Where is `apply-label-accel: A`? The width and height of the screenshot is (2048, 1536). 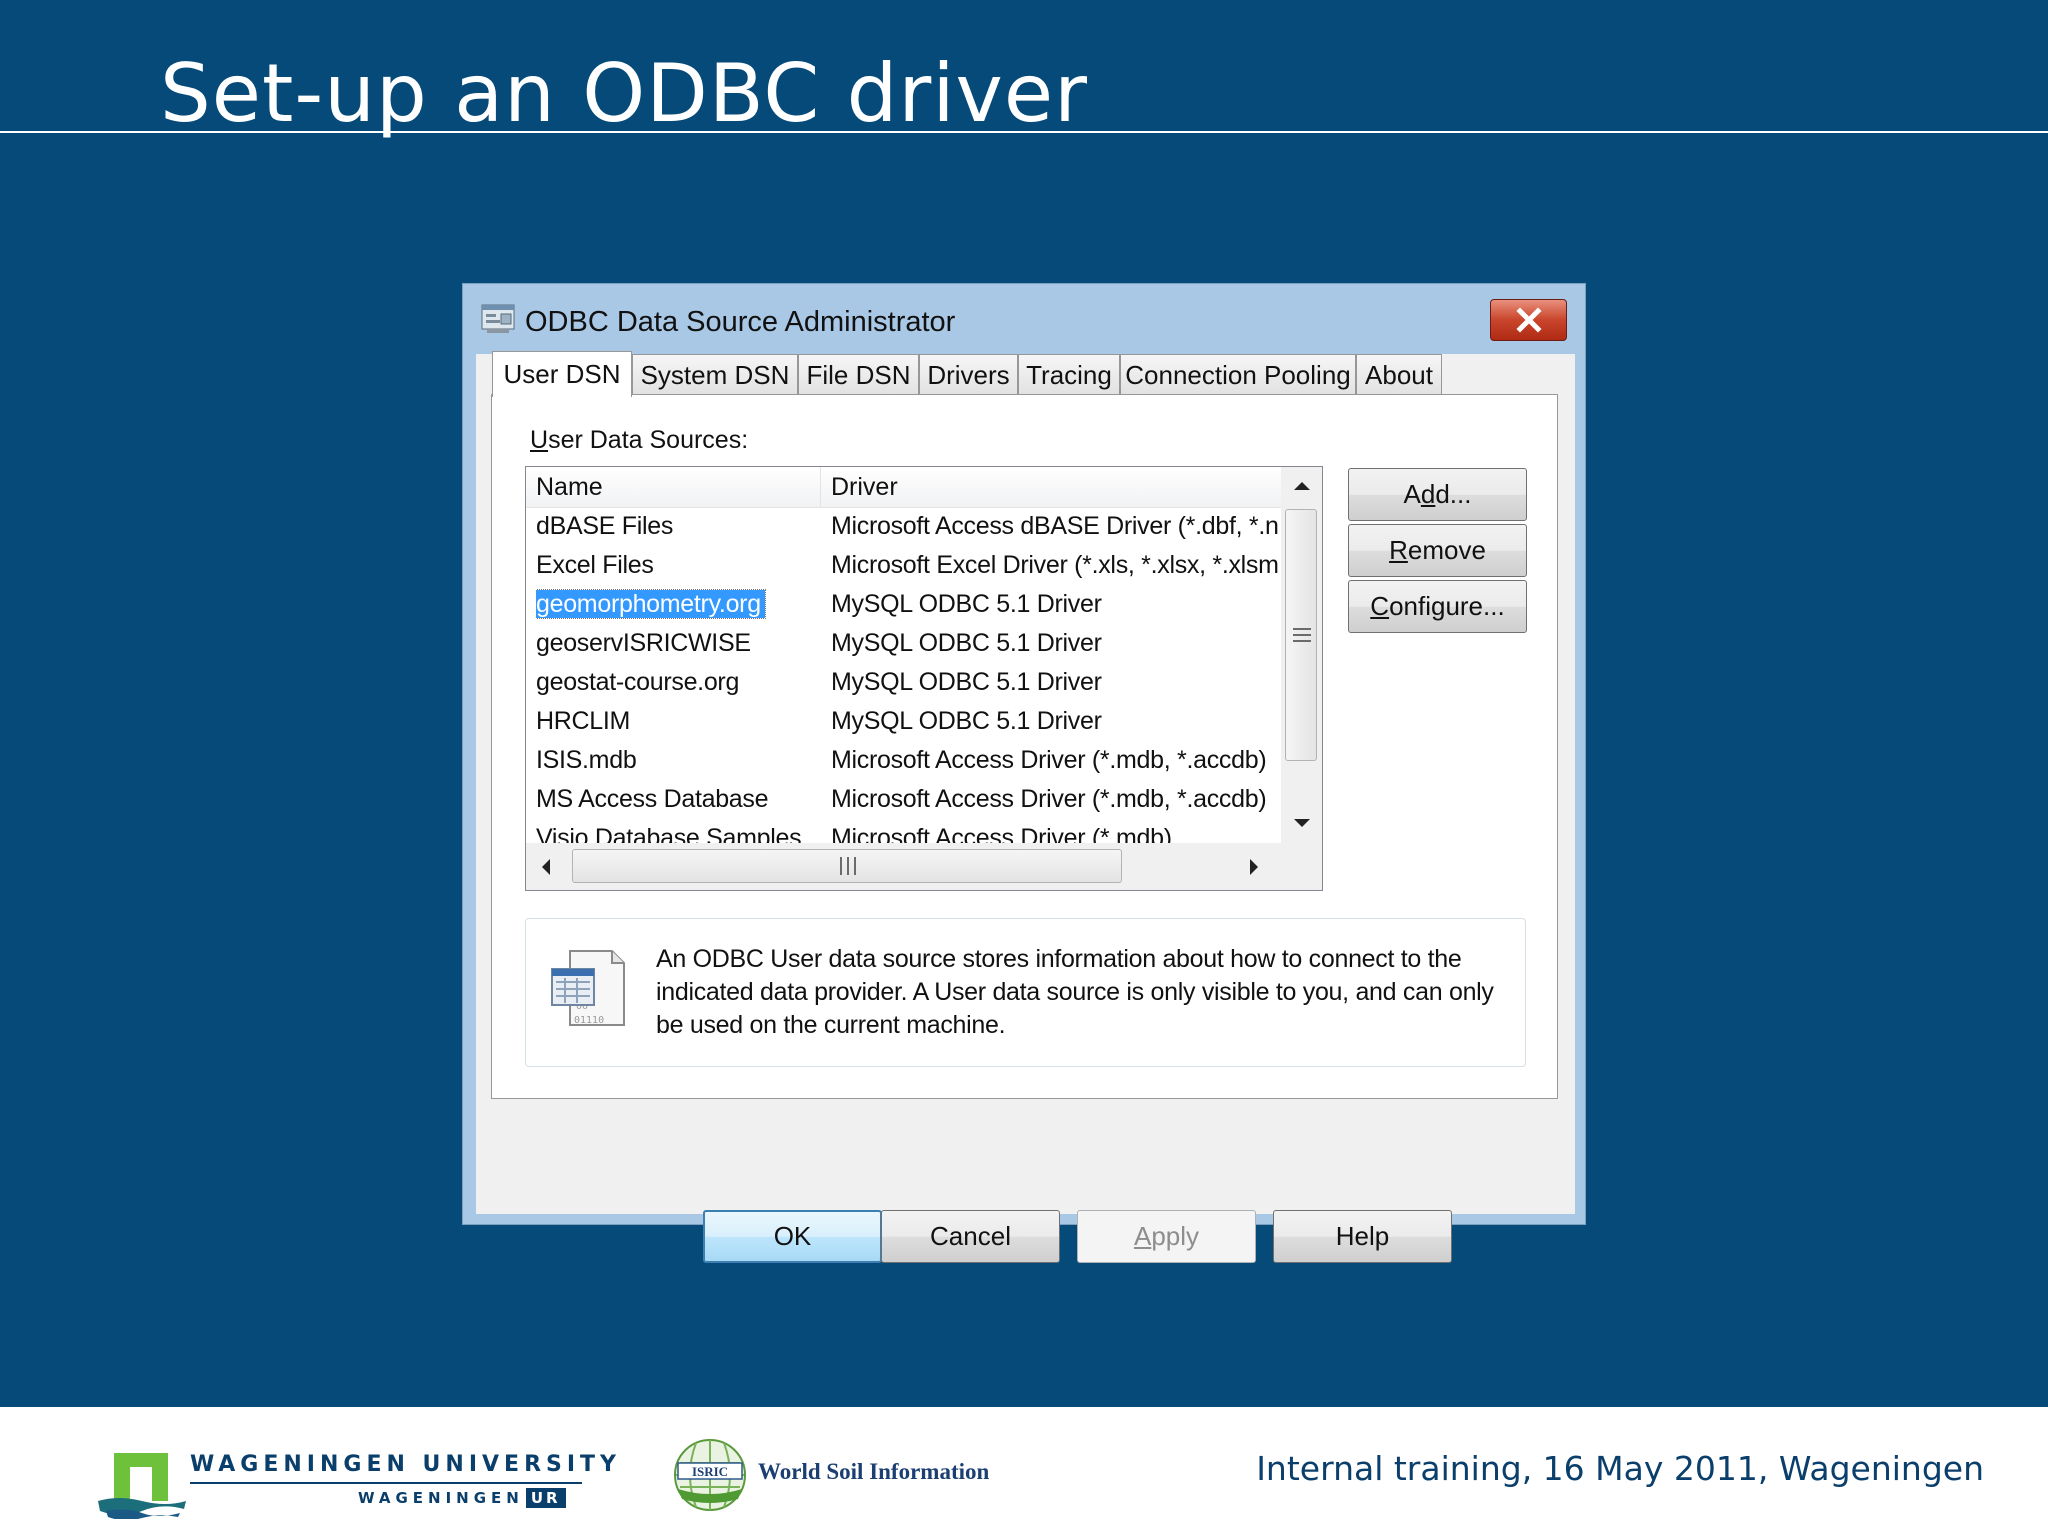 apply-label-accel: A is located at coordinates (1142, 1236).